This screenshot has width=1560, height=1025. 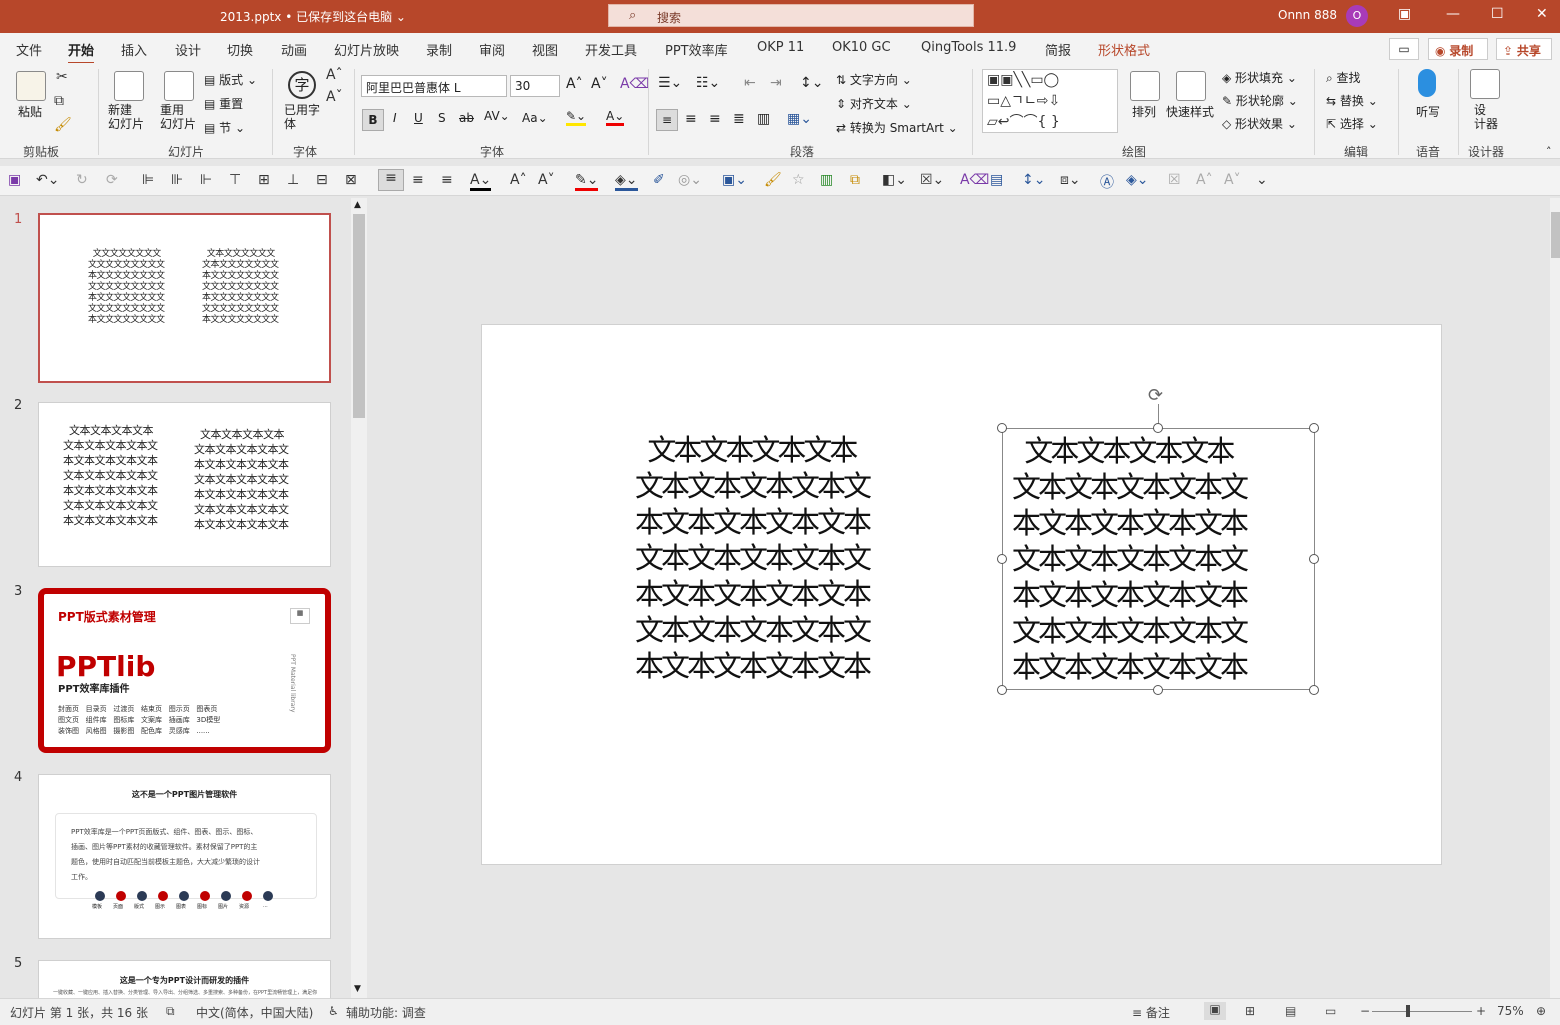 What do you see at coordinates (148, 180) in the screenshot?
I see `align-left-objects-icon: ⊫` at bounding box center [148, 180].